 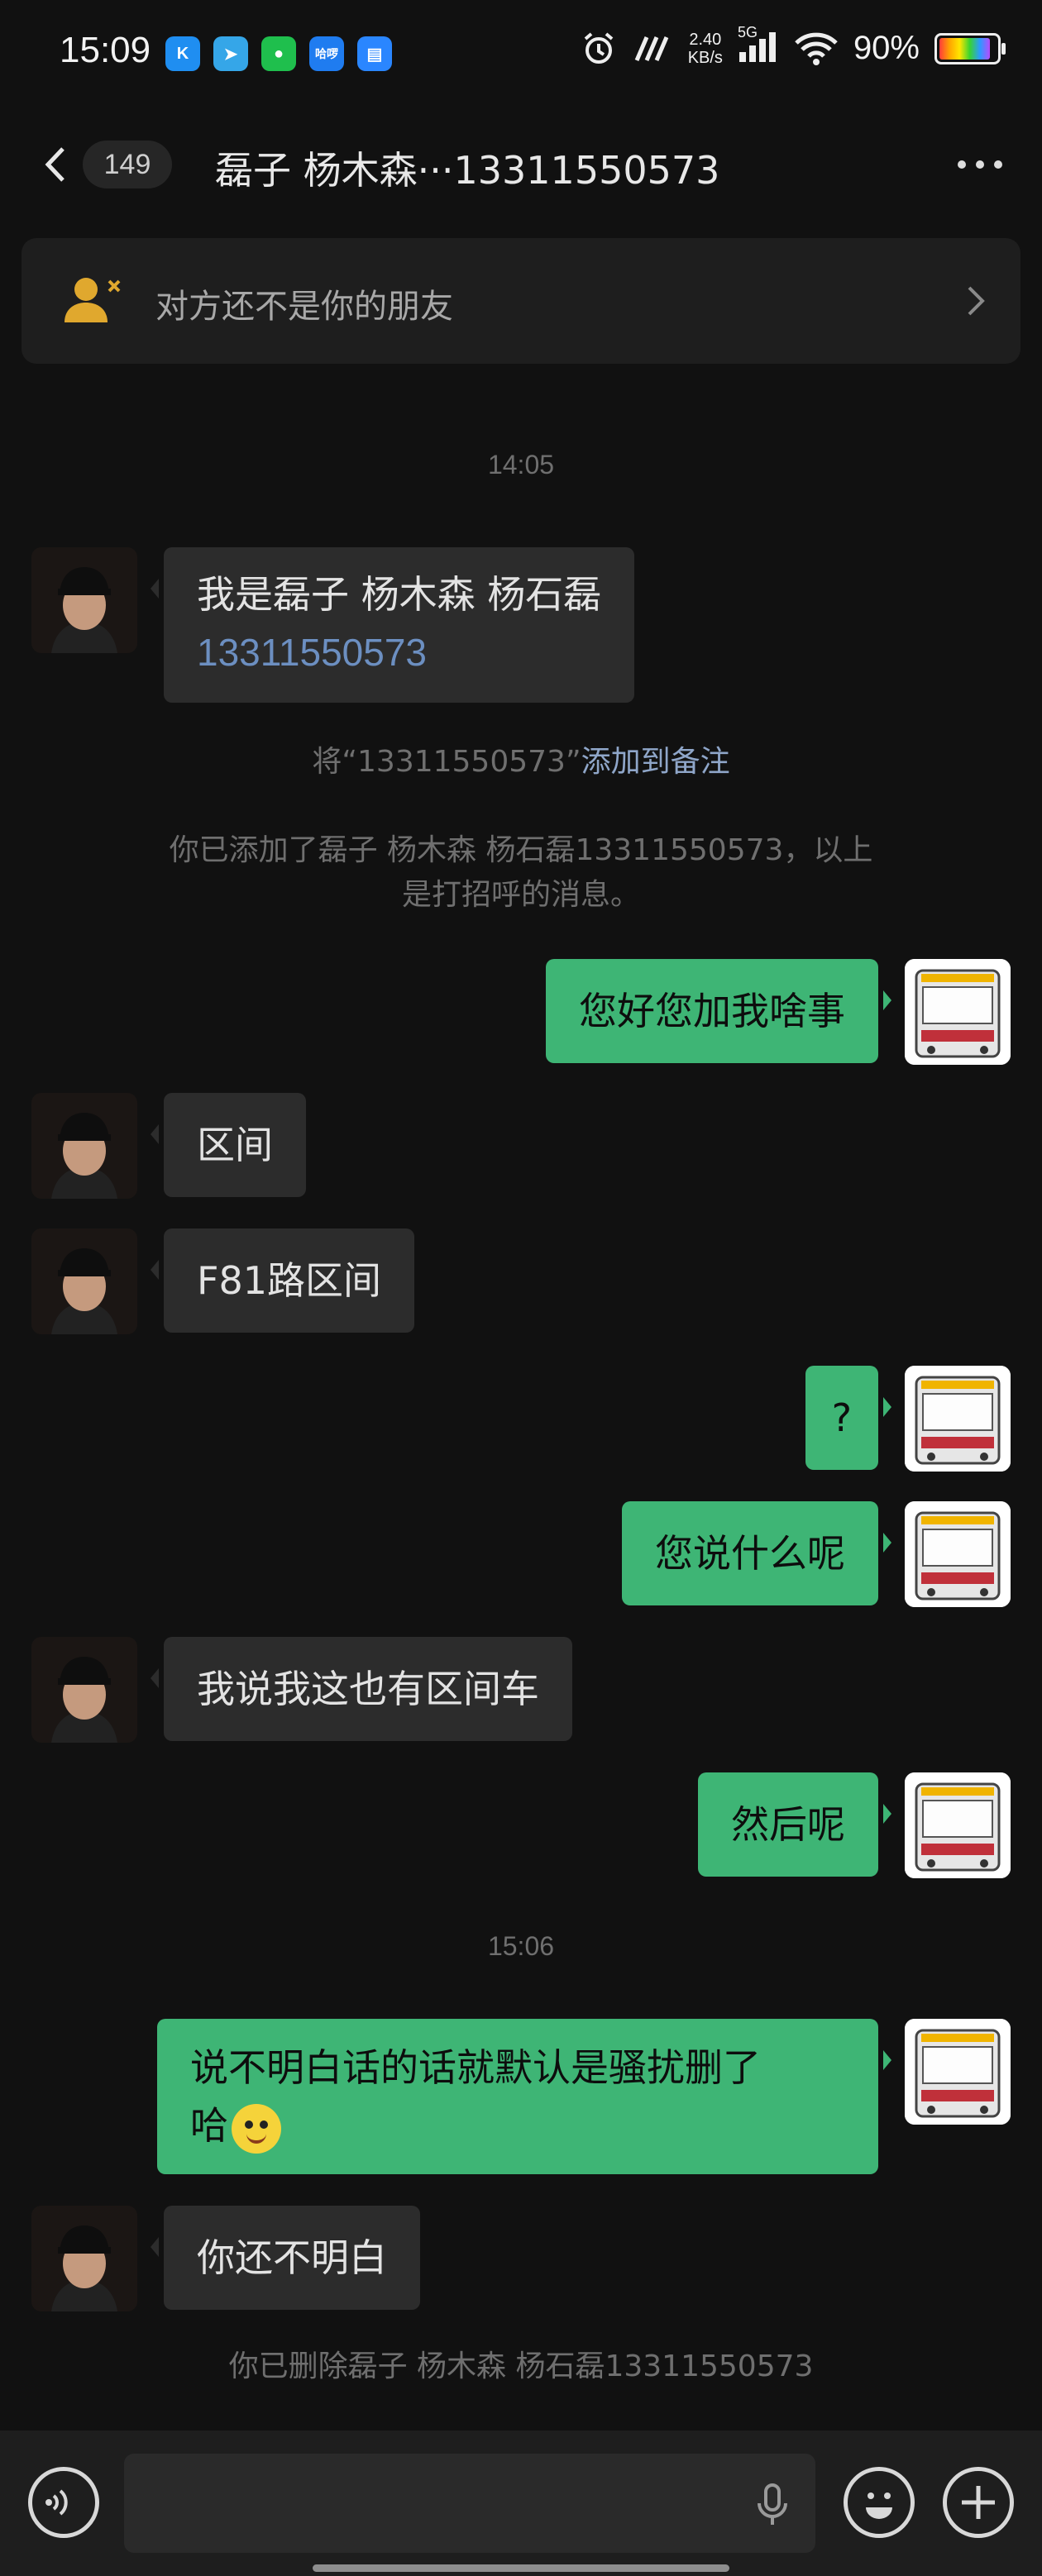 I want to click on greeting-notice: 你已添加了磊子 杨木森 杨石磊13311550573，以上 是打招呼的消息。, so click(x=521, y=873).